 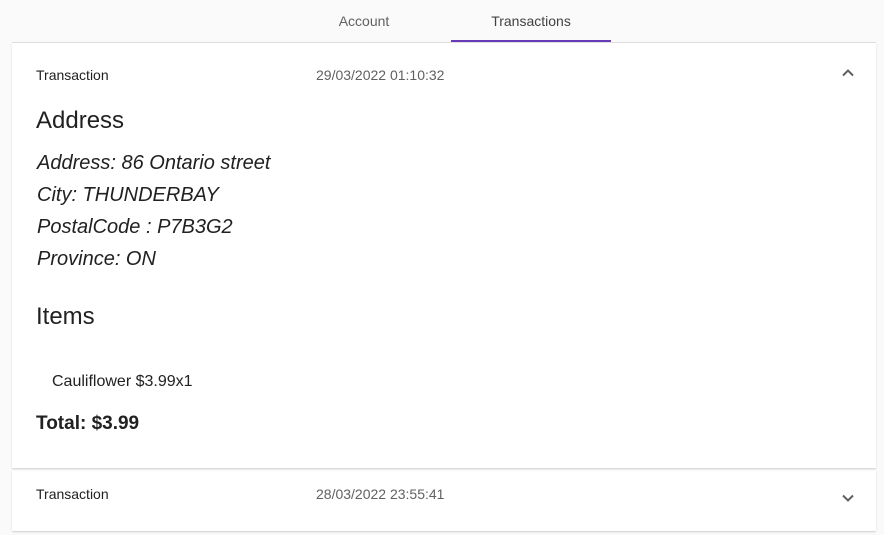 I want to click on tab-account: Account, so click(x=364, y=21).